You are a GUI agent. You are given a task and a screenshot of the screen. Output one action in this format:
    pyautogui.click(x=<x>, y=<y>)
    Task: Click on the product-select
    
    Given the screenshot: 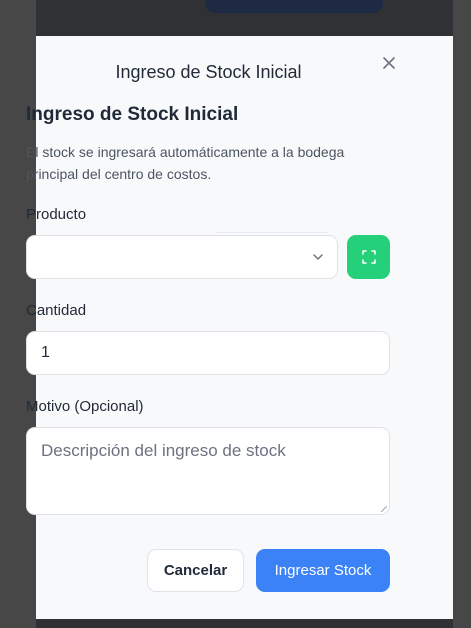 What is the action you would take?
    pyautogui.click(x=182, y=255)
    